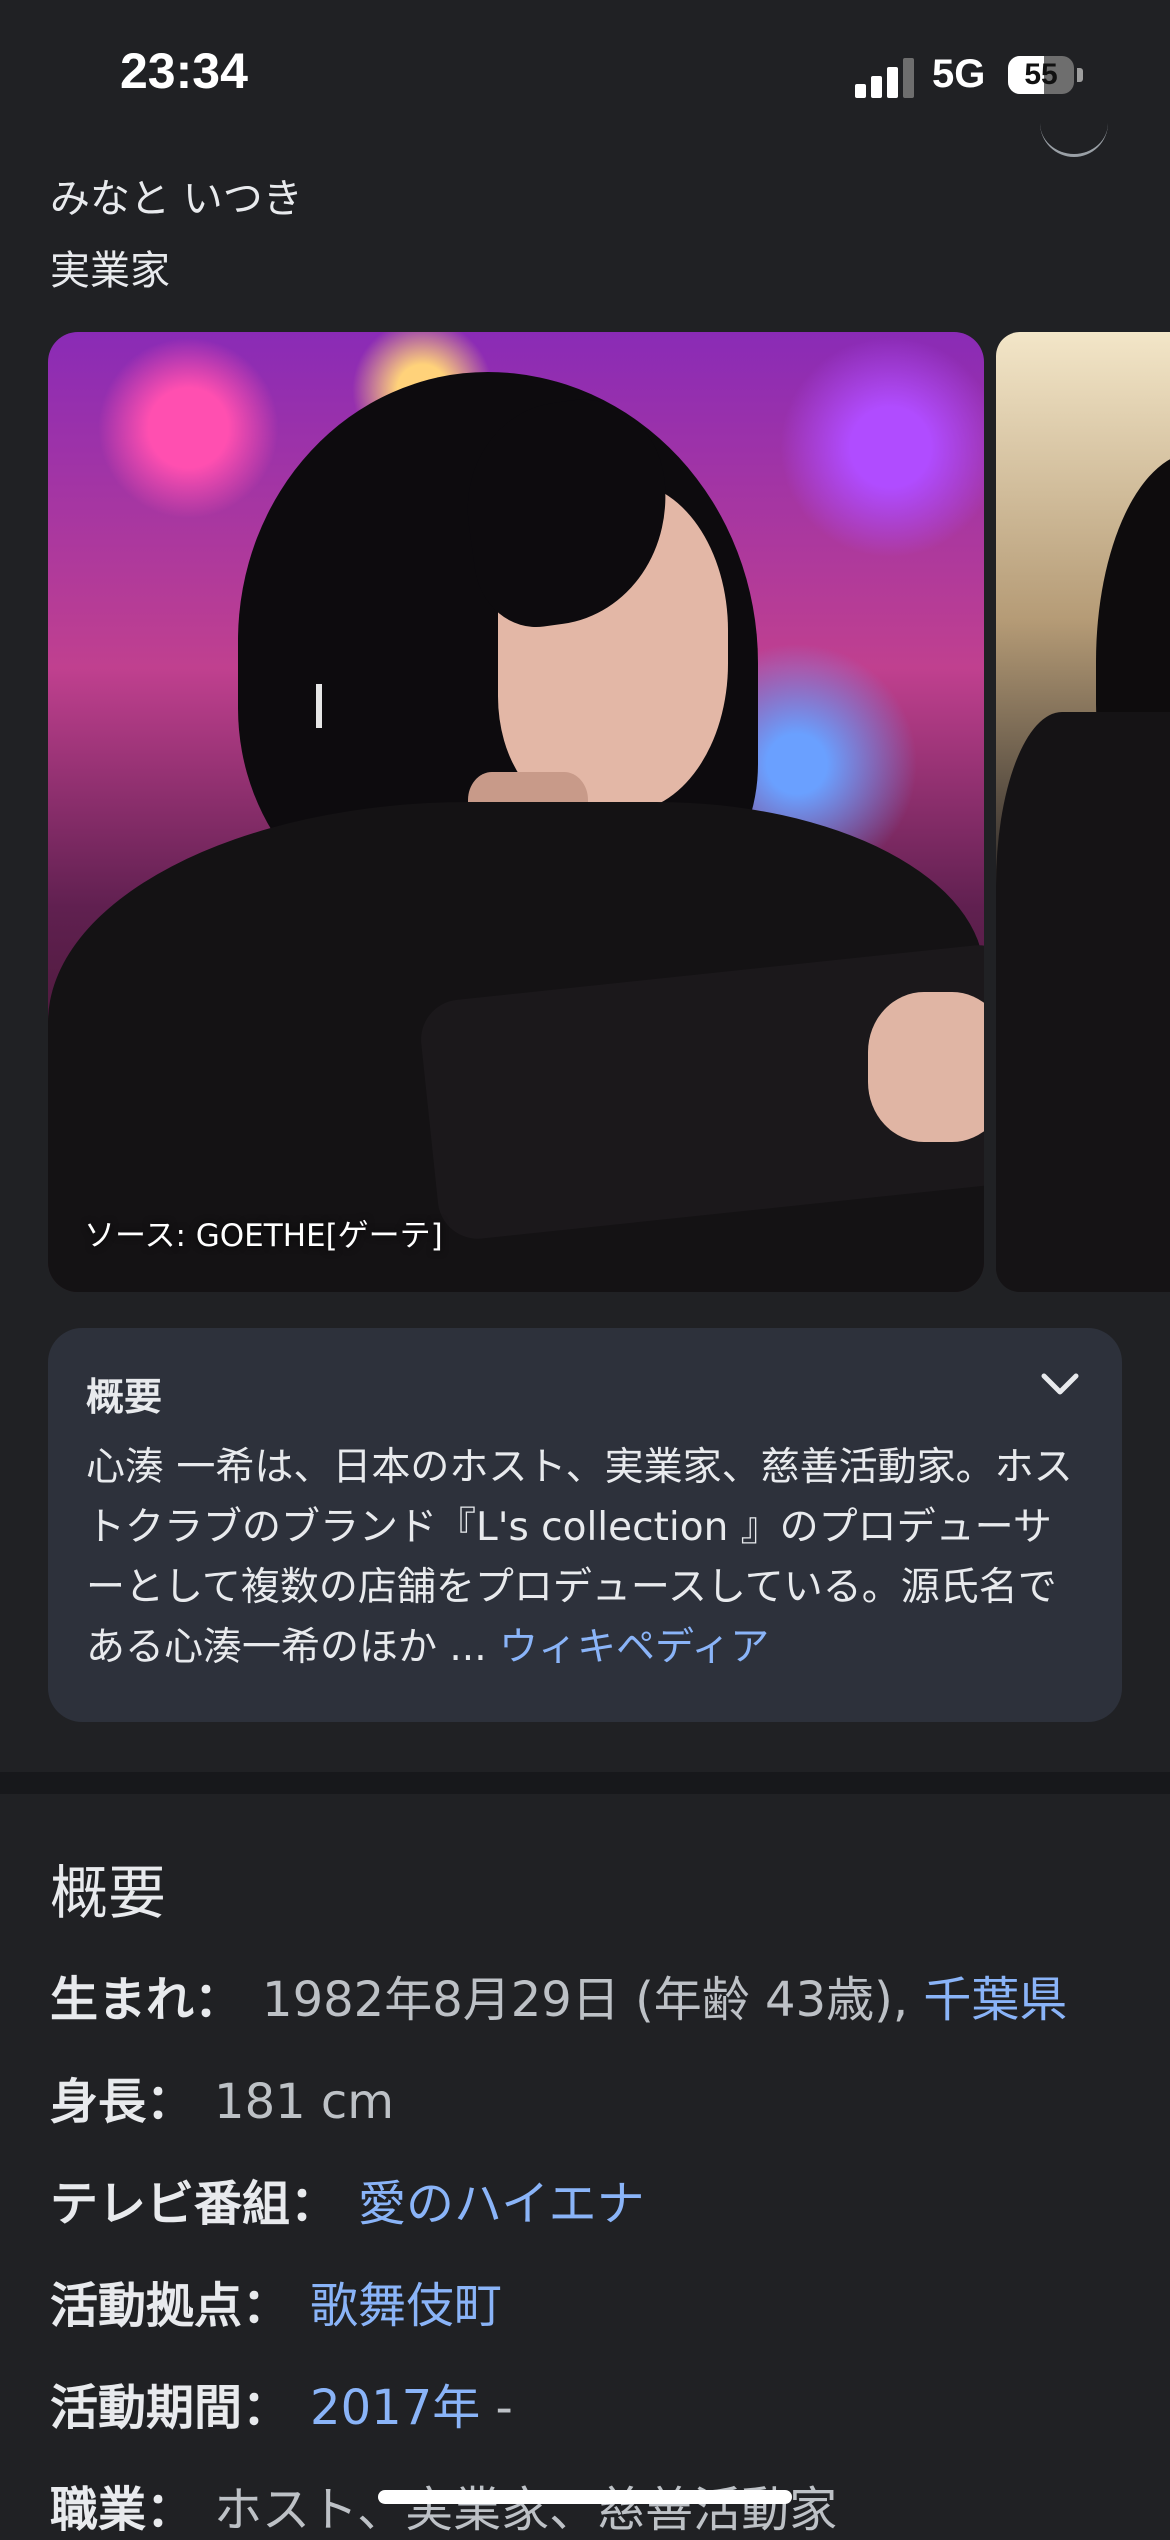 The width and height of the screenshot is (1170, 2540). What do you see at coordinates (319, 706) in the screenshot?
I see `photo-earring-shape` at bounding box center [319, 706].